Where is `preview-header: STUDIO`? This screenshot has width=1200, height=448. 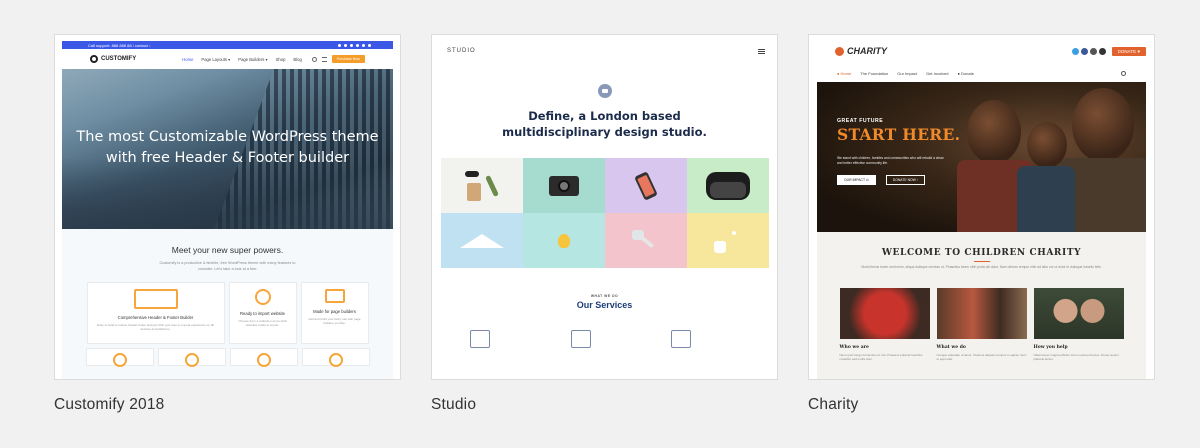 preview-header: STUDIO is located at coordinates (604, 51).